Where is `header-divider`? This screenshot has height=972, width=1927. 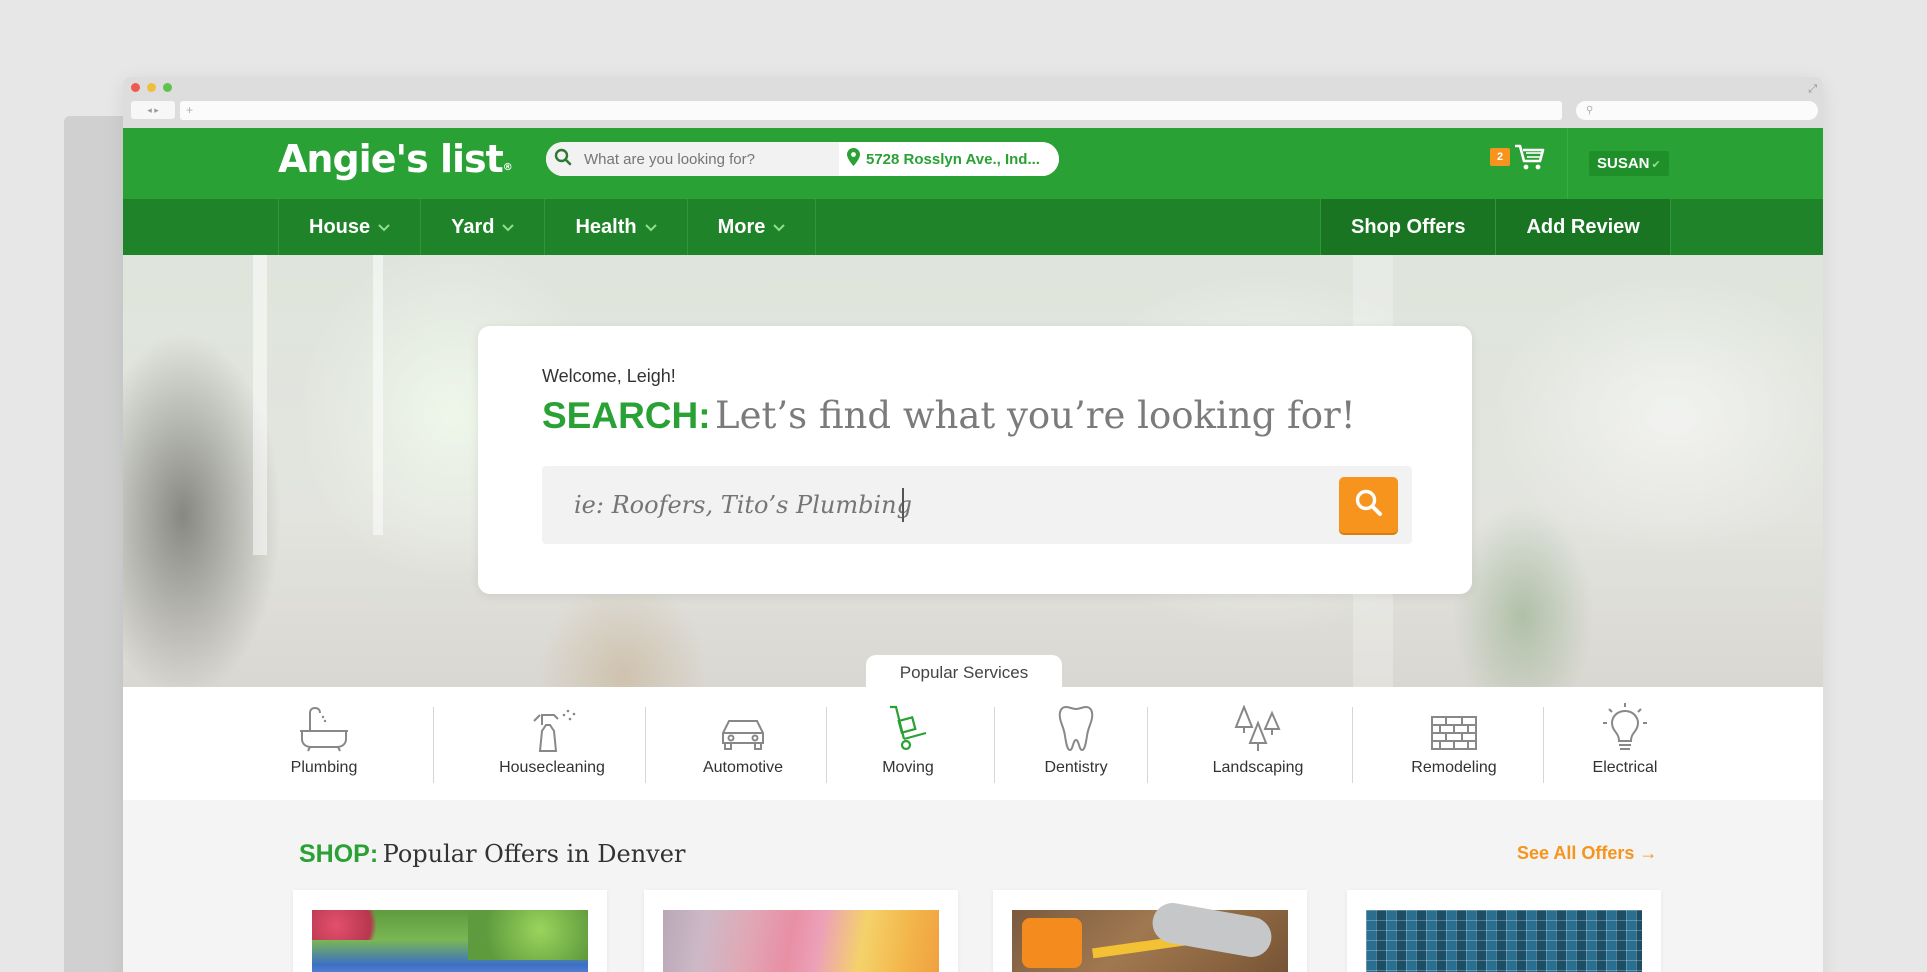 header-divider is located at coordinates (1567, 163).